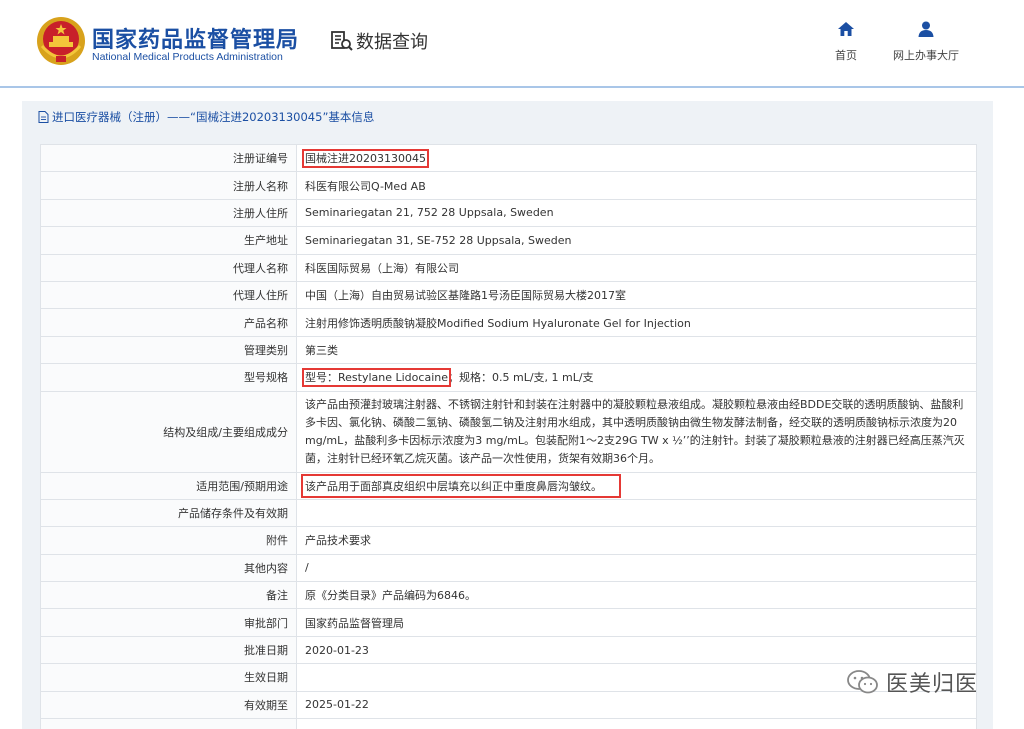 This screenshot has height=729, width=1024. I want to click on data-query-link: 数据查询, so click(379, 41).